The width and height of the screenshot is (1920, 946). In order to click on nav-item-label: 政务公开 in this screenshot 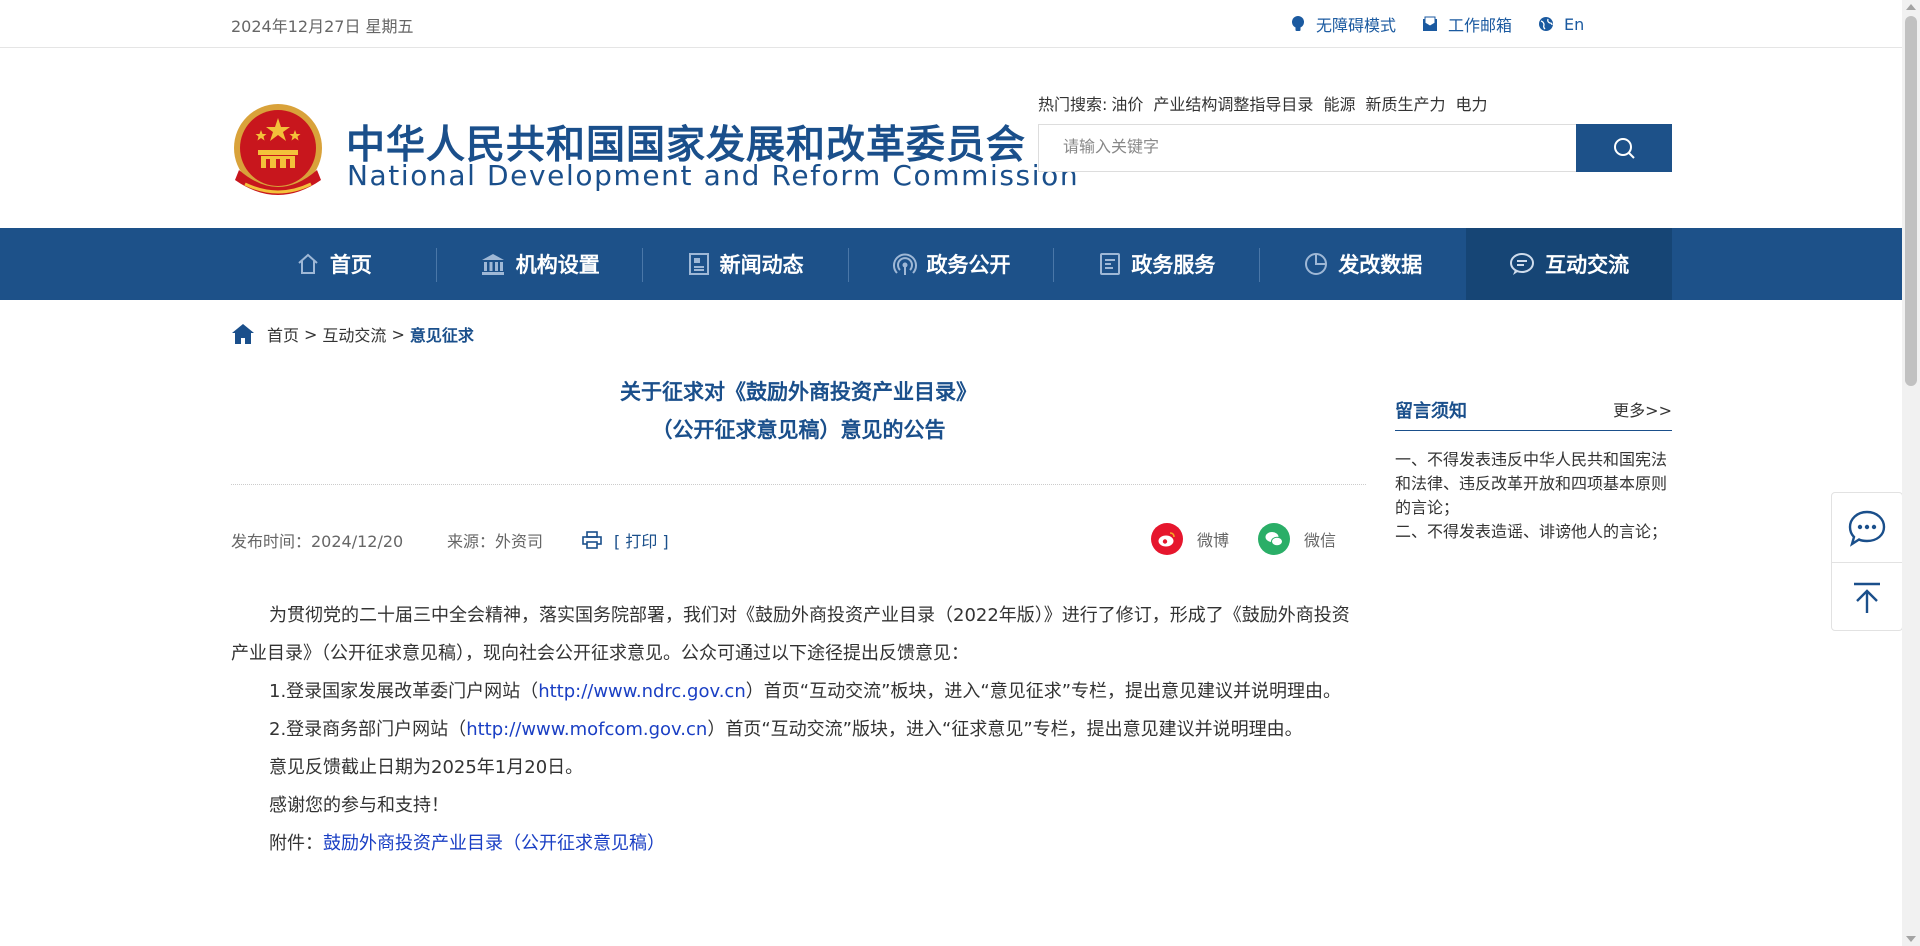, I will do `click(968, 265)`.